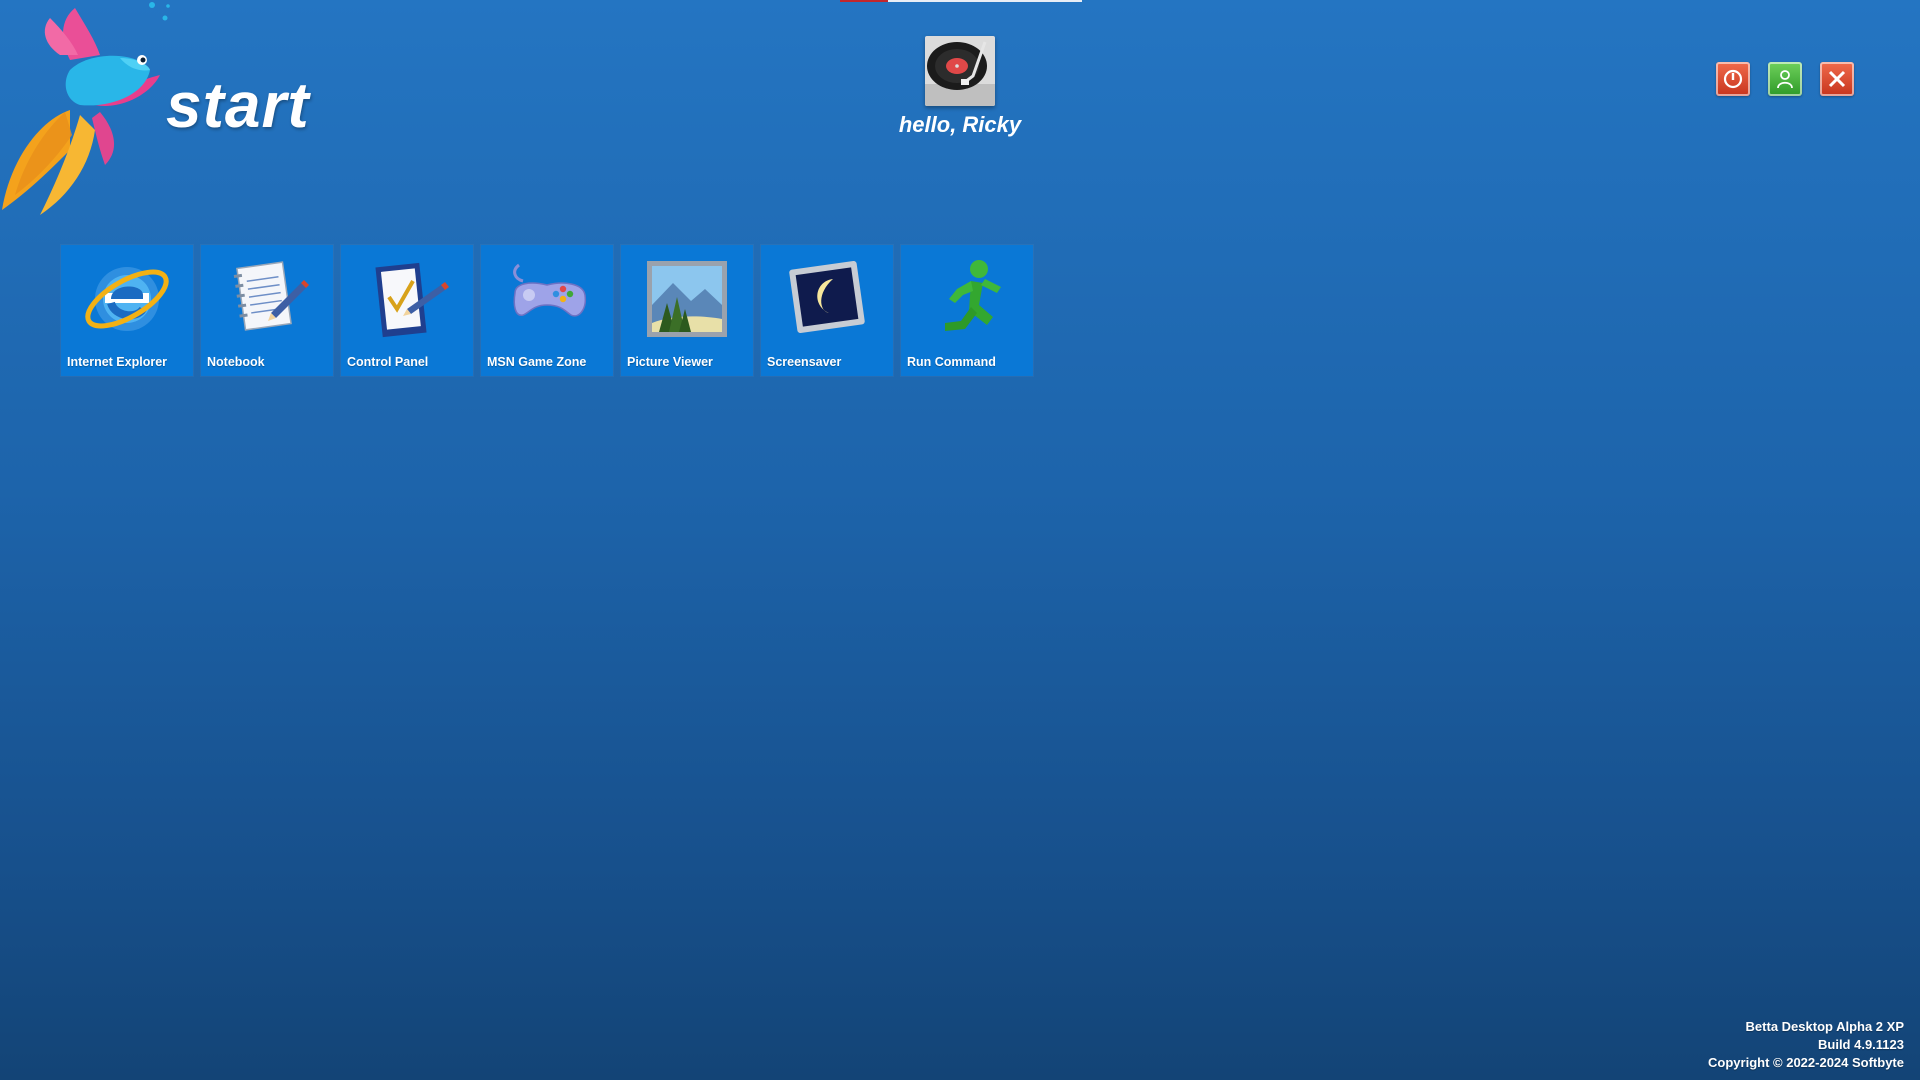  What do you see at coordinates (864, 1) in the screenshot?
I see `loading-progress-fill` at bounding box center [864, 1].